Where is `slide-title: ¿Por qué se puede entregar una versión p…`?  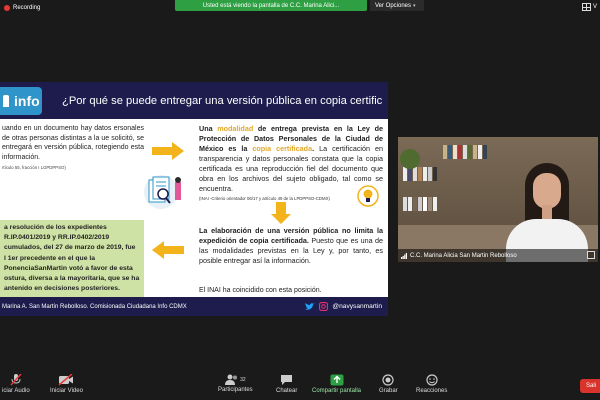
slide-title: ¿Por qué se puede entregar una versión p… is located at coordinates (222, 101).